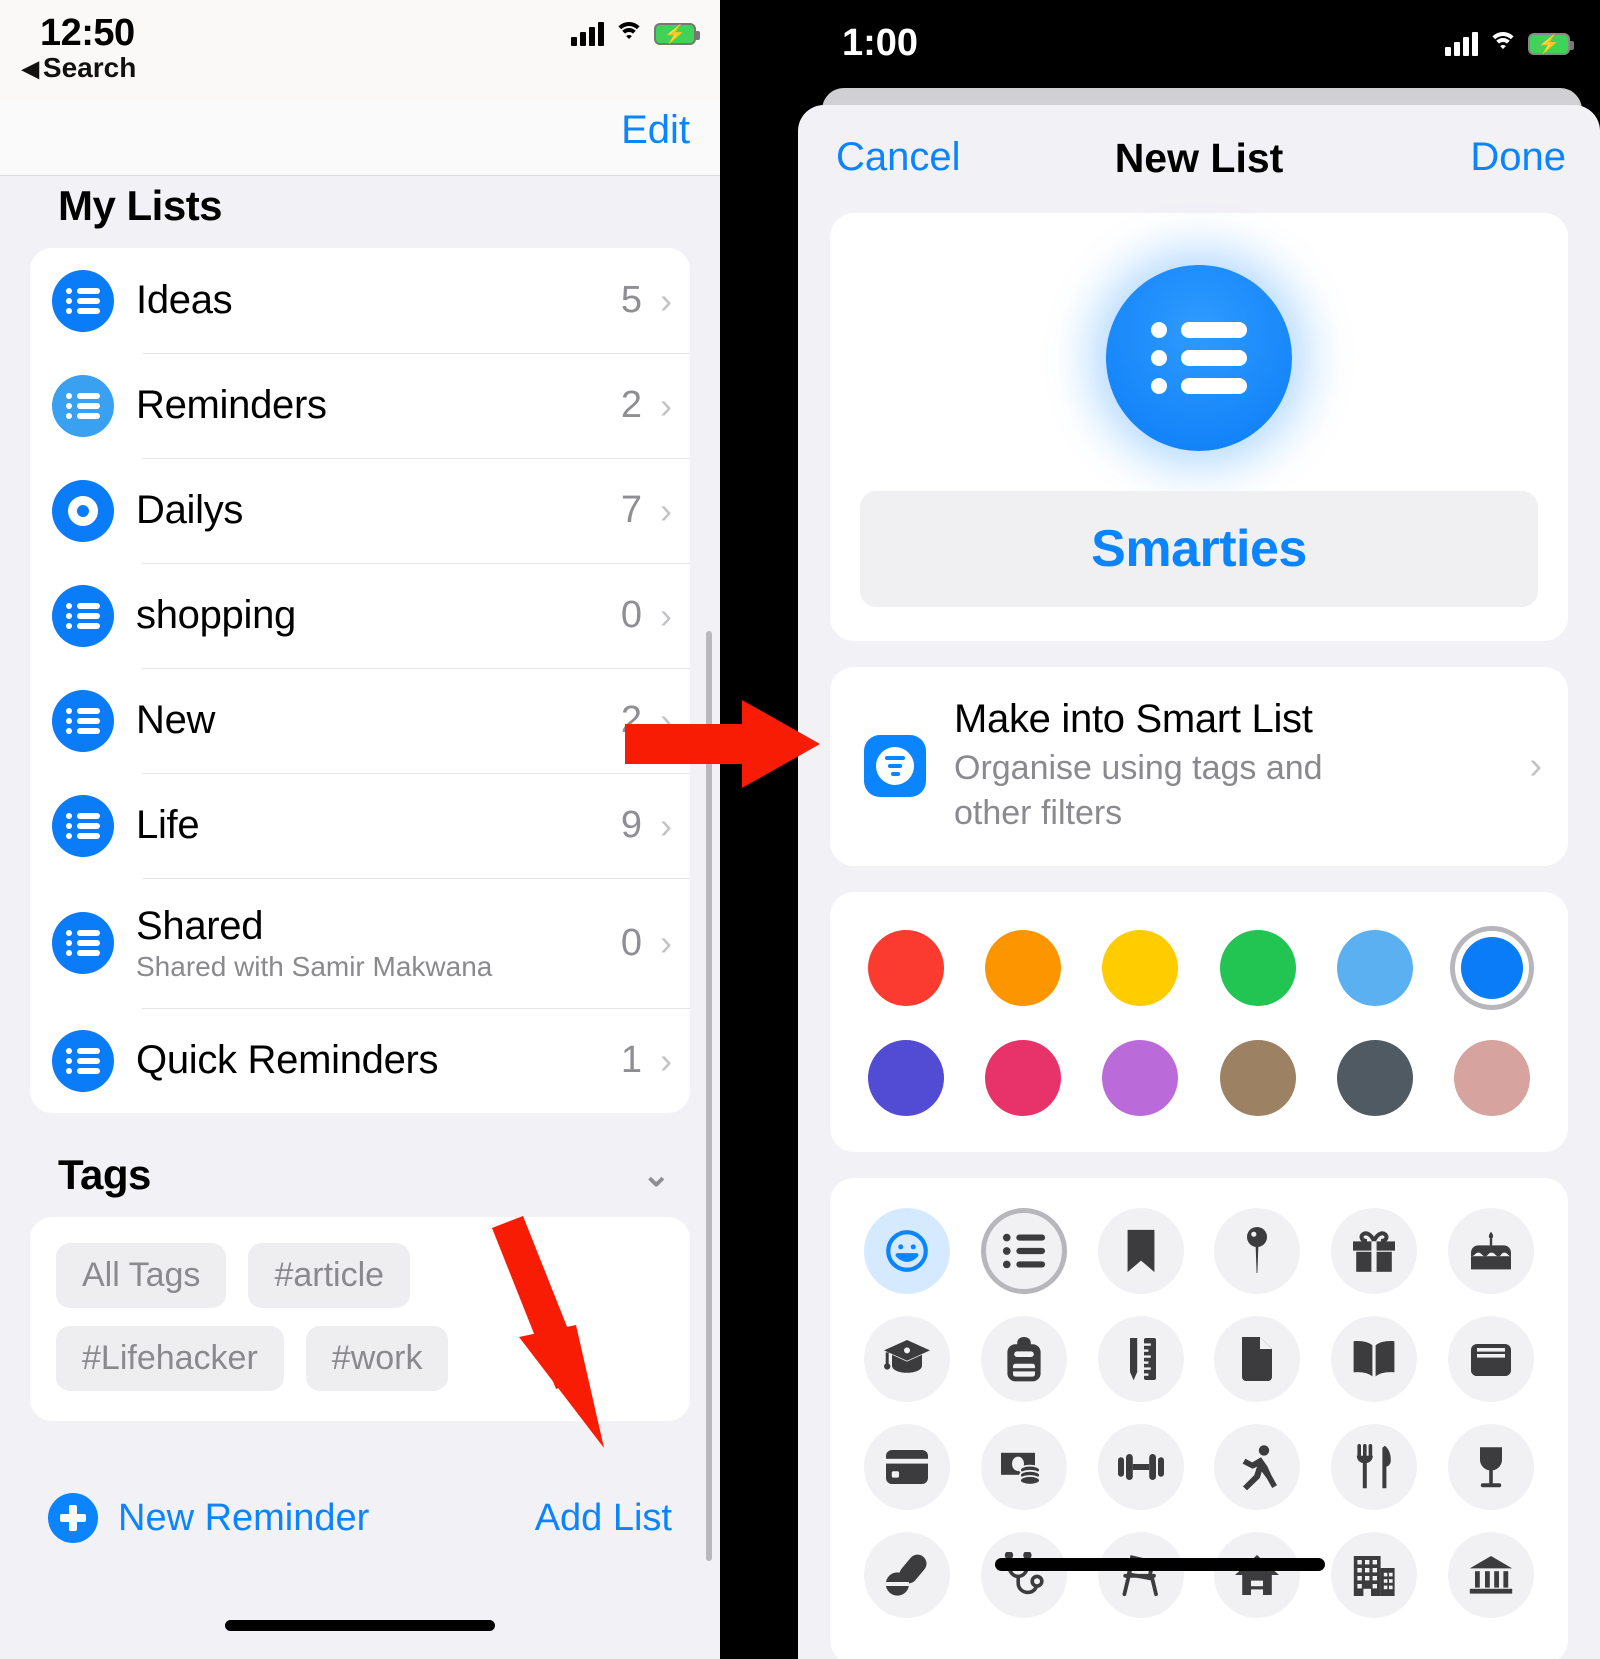  Describe the element at coordinates (1374, 1466) in the screenshot. I see `fork-knife-icon` at that location.